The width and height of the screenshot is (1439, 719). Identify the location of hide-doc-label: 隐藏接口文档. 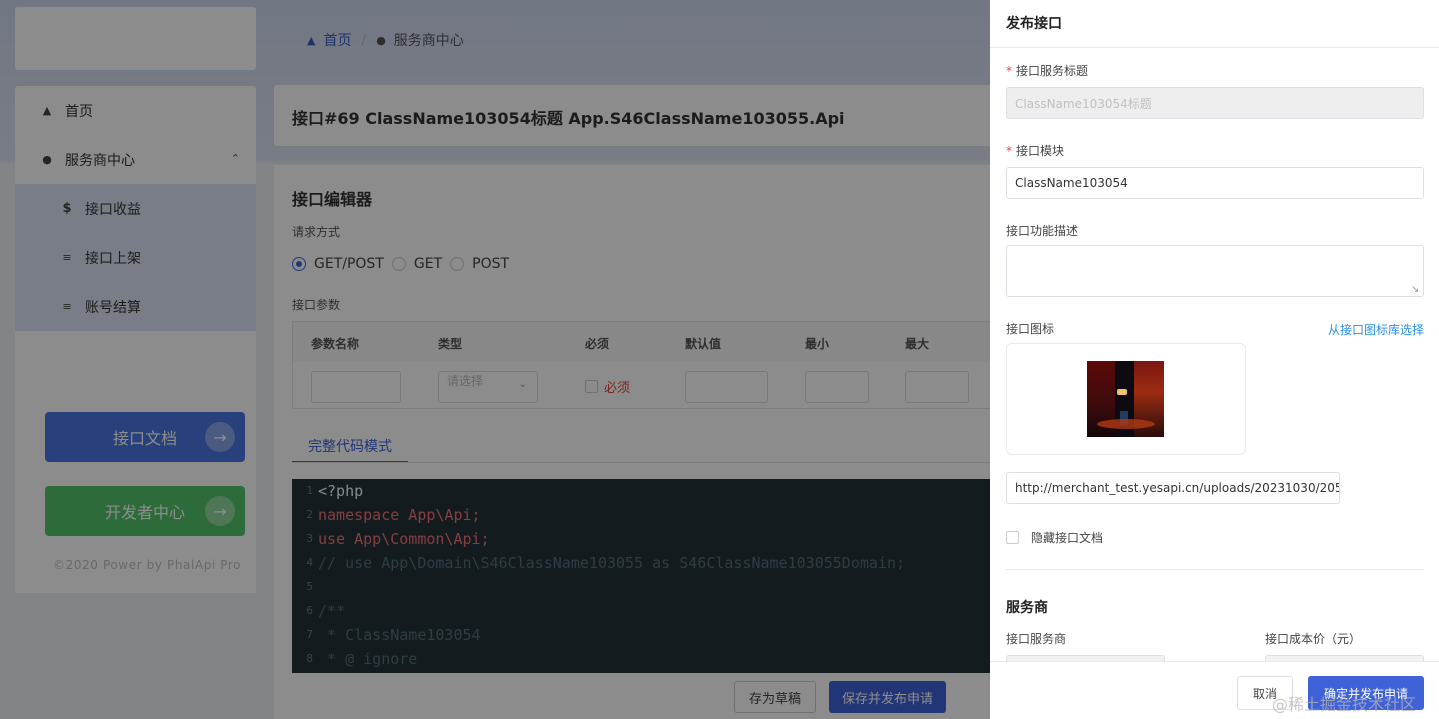
(1067, 538).